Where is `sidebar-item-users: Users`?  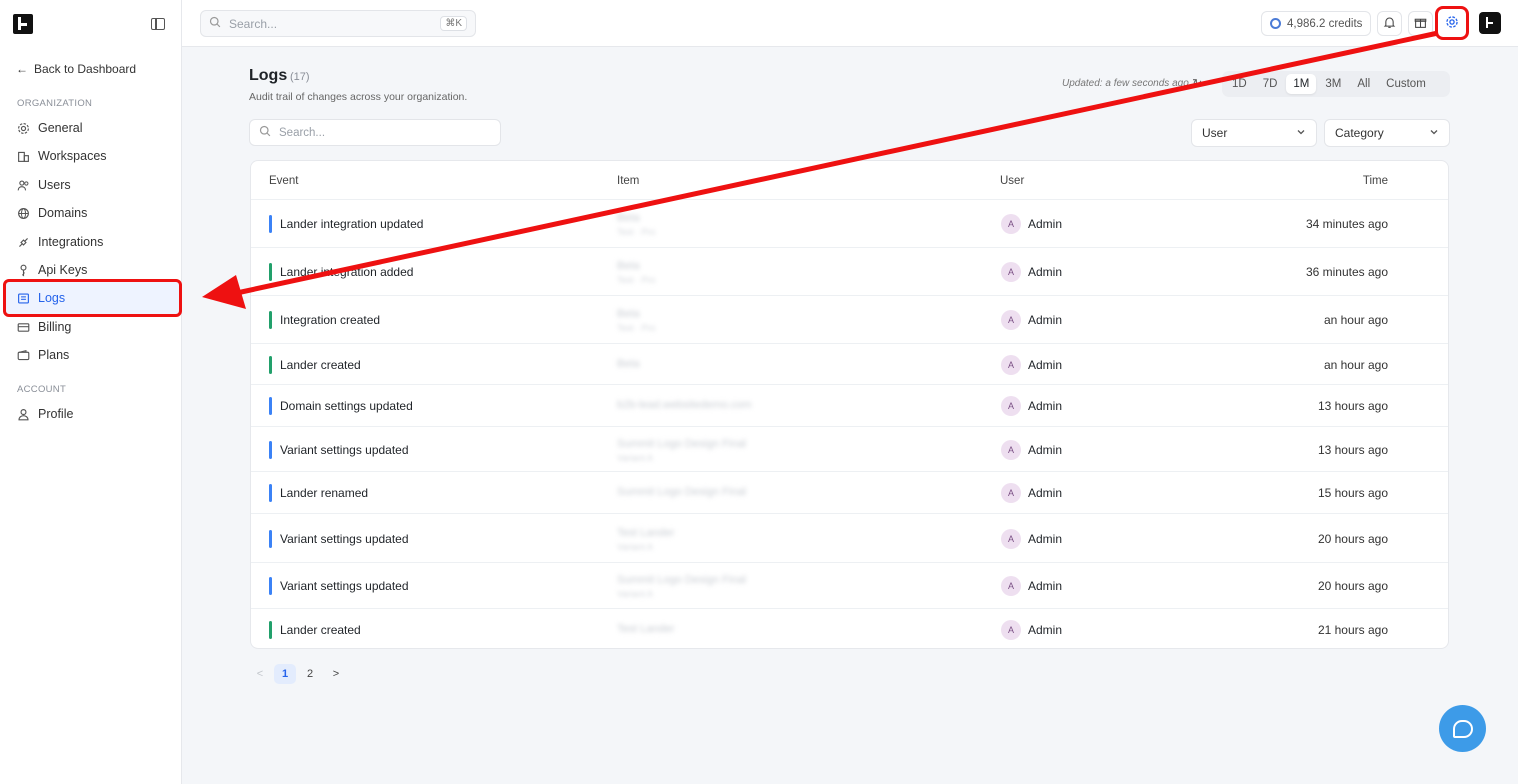 sidebar-item-users: Users is located at coordinates (93, 185).